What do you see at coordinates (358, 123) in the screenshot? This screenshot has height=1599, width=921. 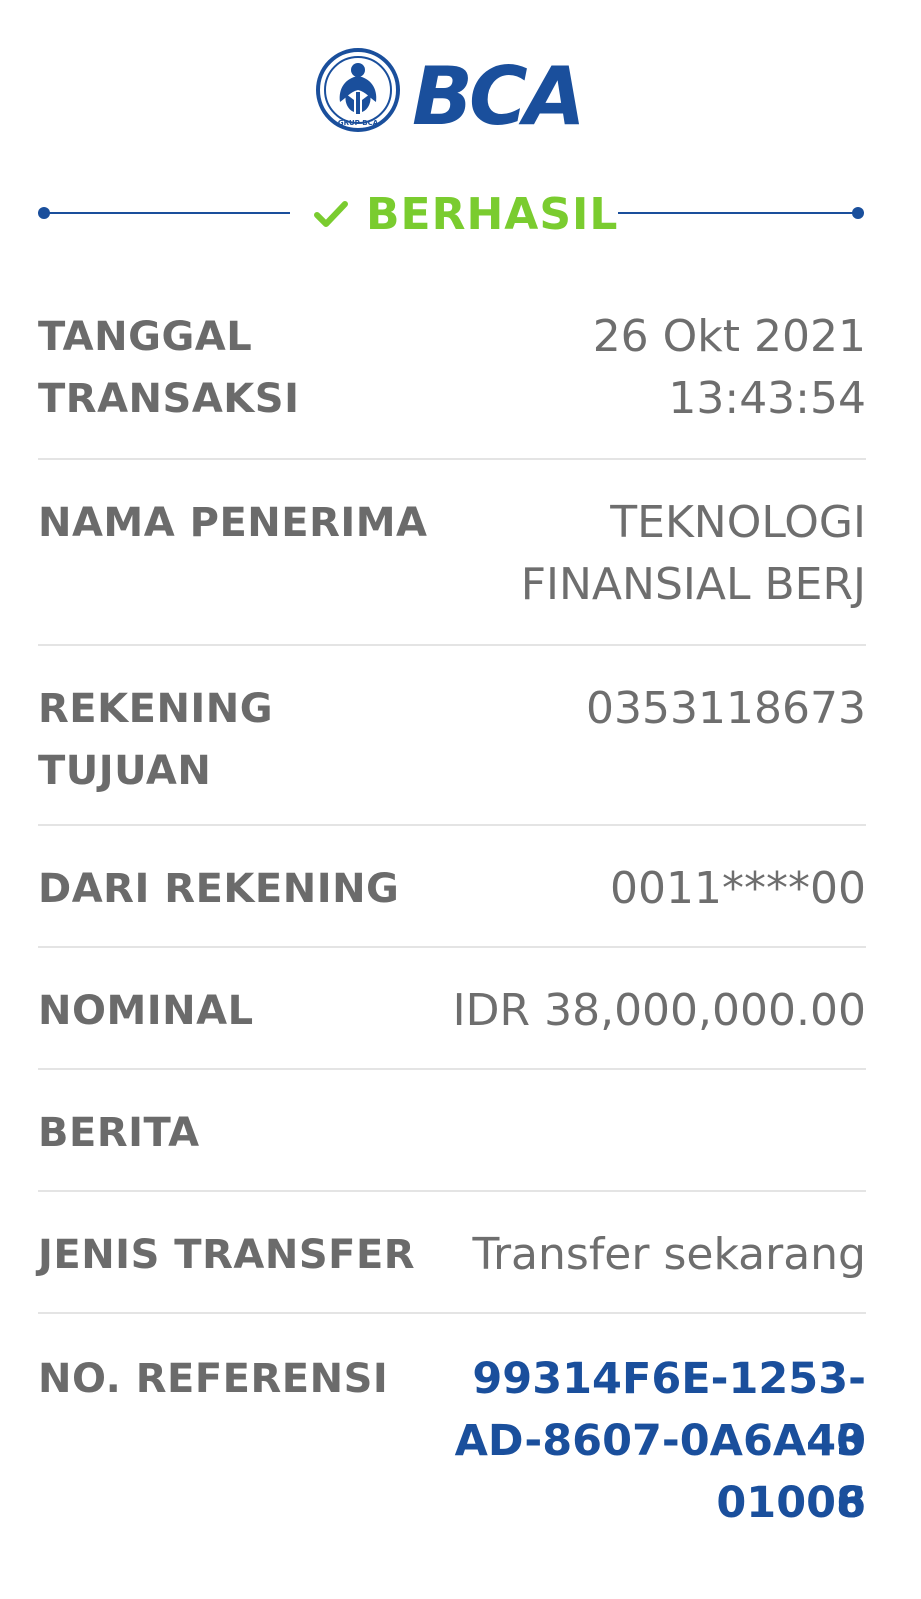 I see `svg-text: GRUP BCA` at bounding box center [358, 123].